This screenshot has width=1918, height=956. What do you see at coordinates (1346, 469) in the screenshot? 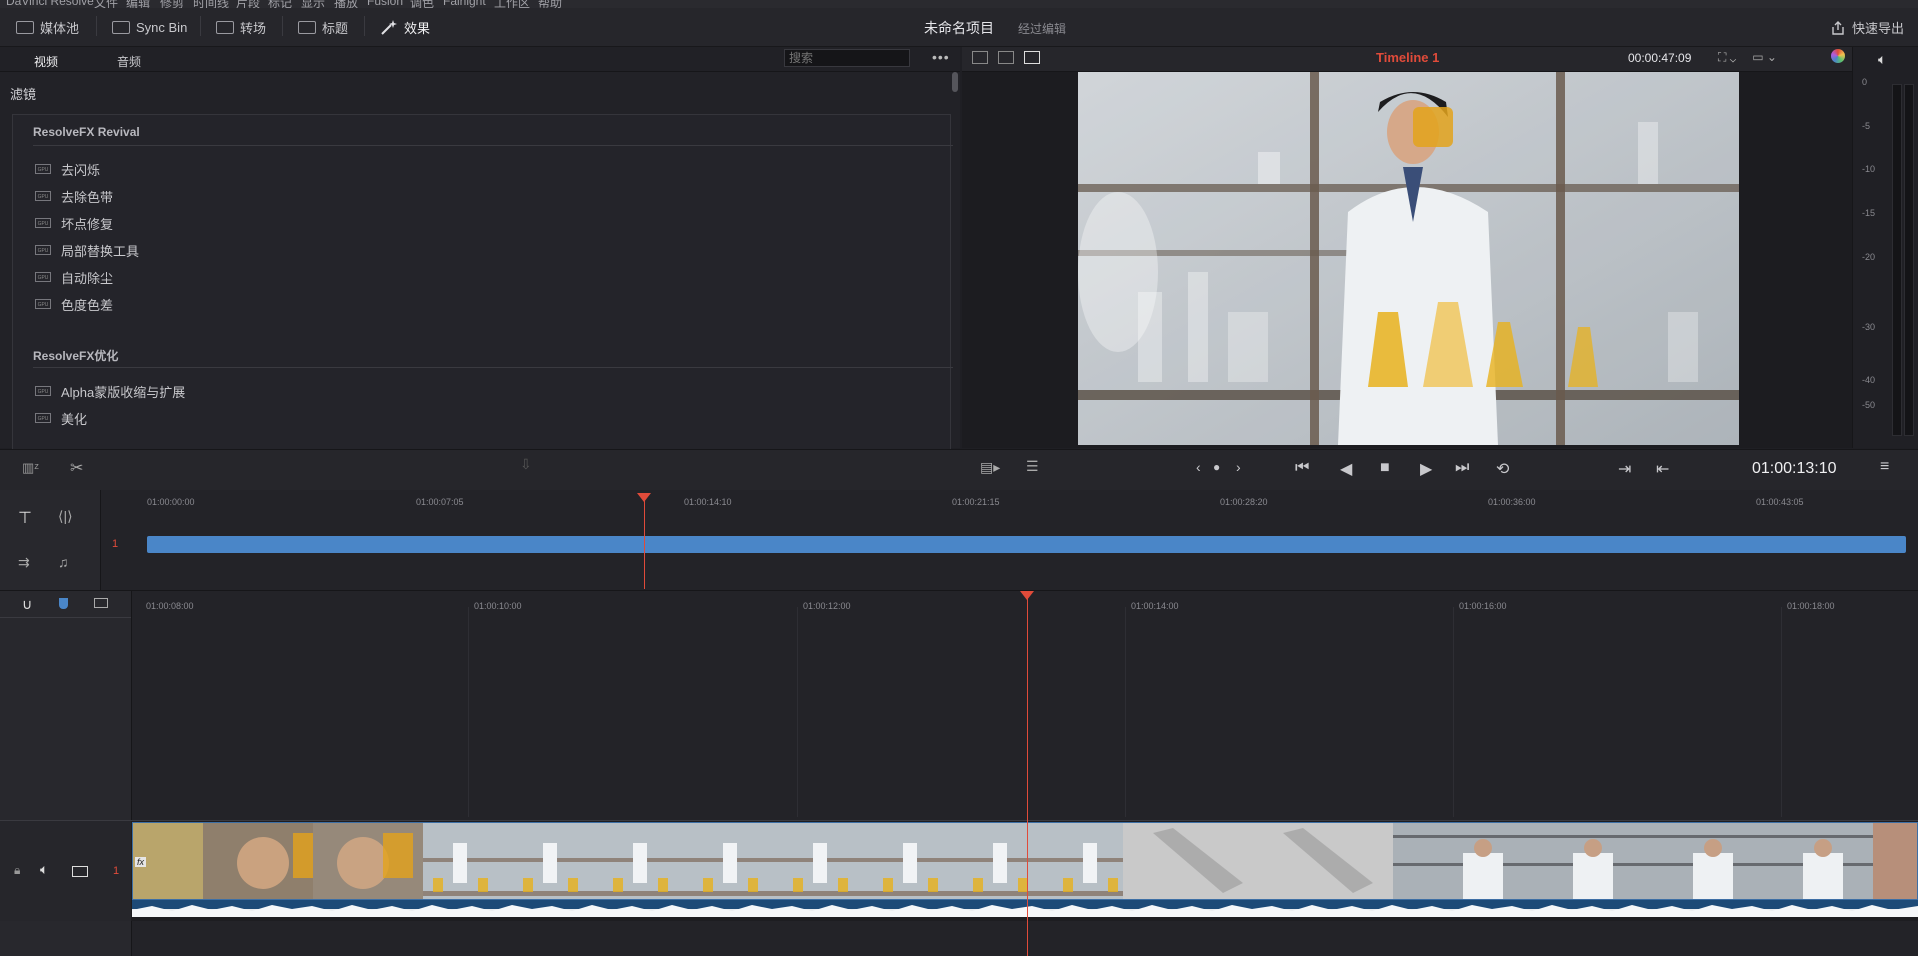
I see `play-reverse-icon: ◀` at bounding box center [1346, 469].